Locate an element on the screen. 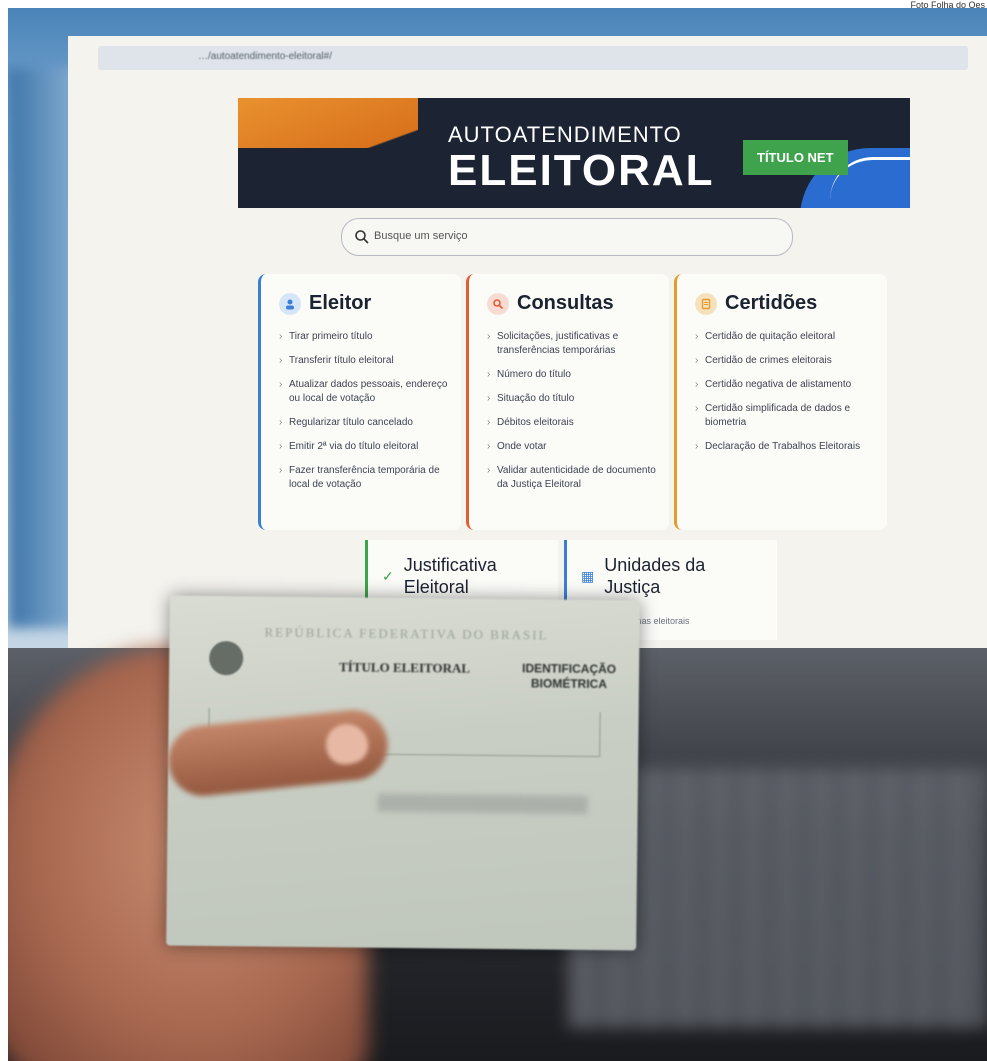  card-justificativa-title: Justificativa Eleitoral is located at coordinates (450, 576).